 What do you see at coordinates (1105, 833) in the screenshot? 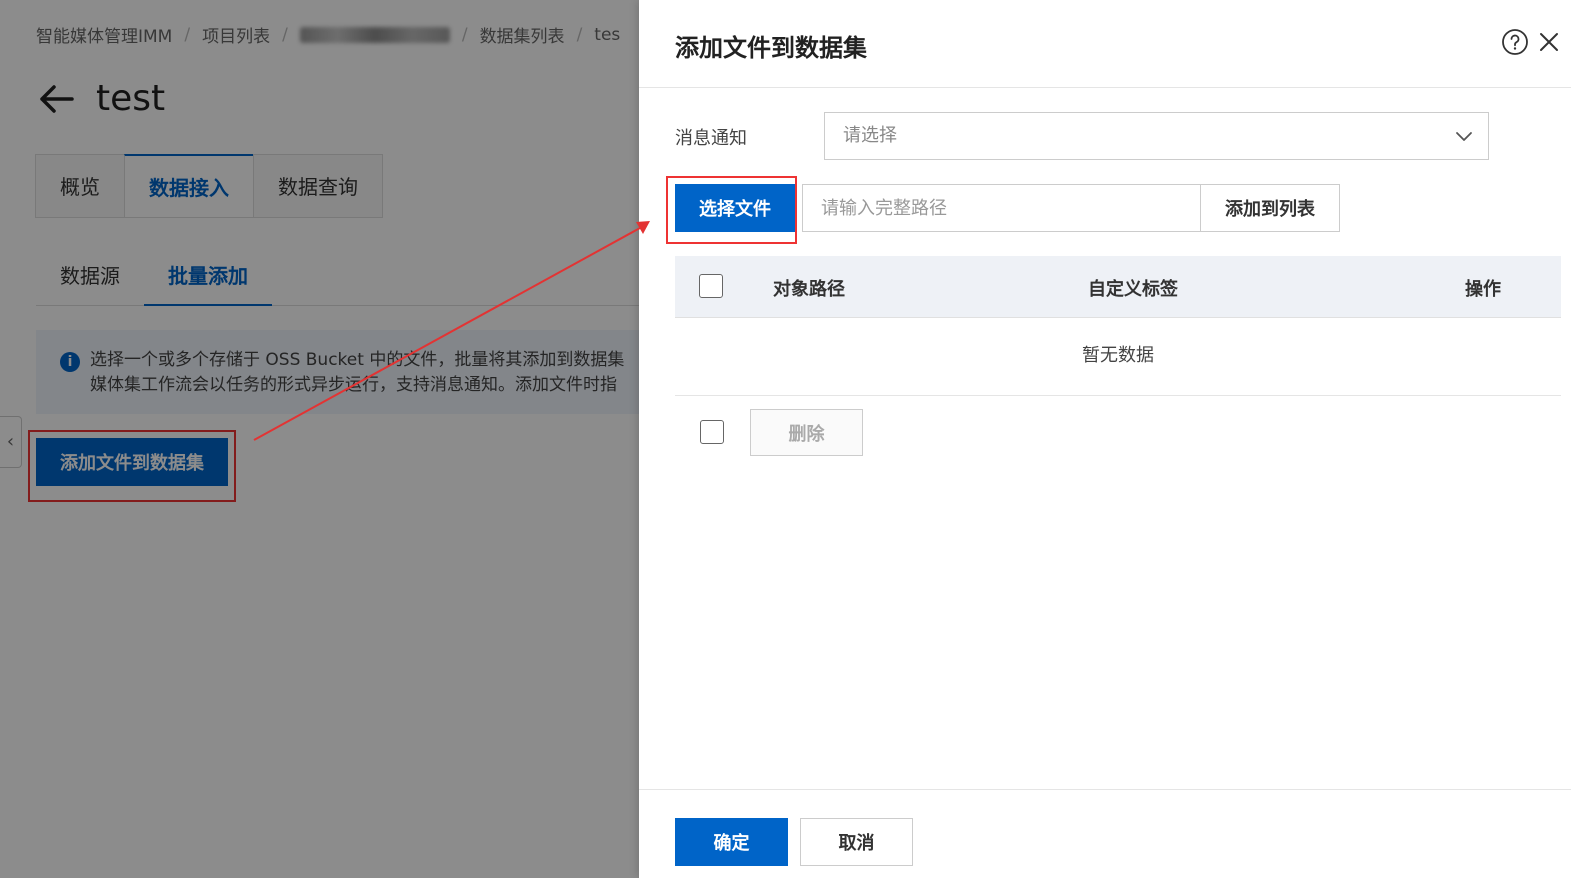
I see `drawer-footer: 确定 取消` at bounding box center [1105, 833].